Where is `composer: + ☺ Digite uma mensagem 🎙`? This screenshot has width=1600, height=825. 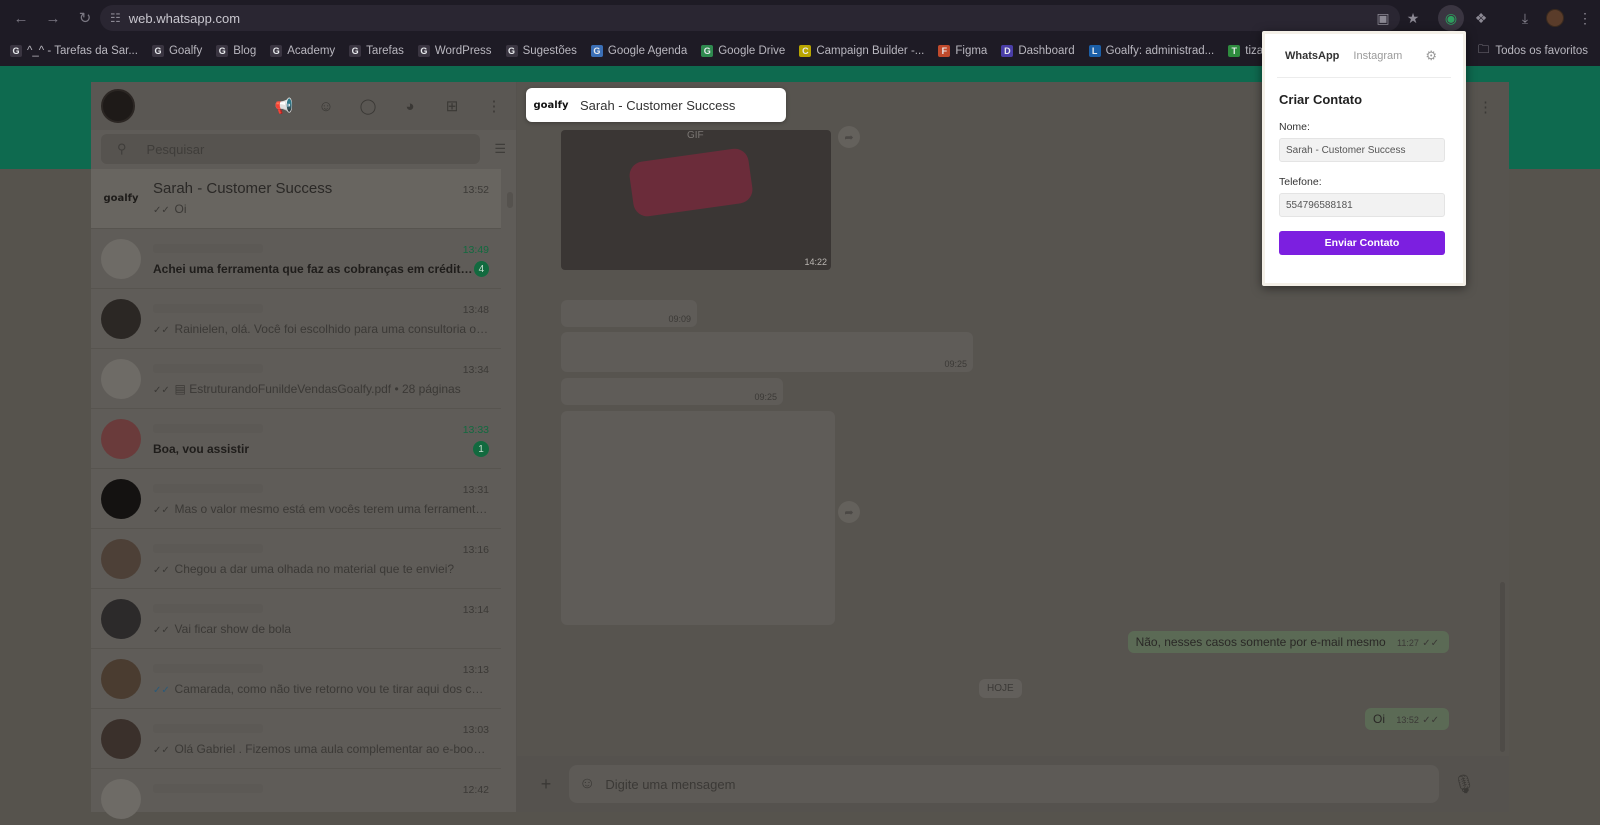 composer: + ☺ Digite uma mensagem 🎙 is located at coordinates (1013, 784).